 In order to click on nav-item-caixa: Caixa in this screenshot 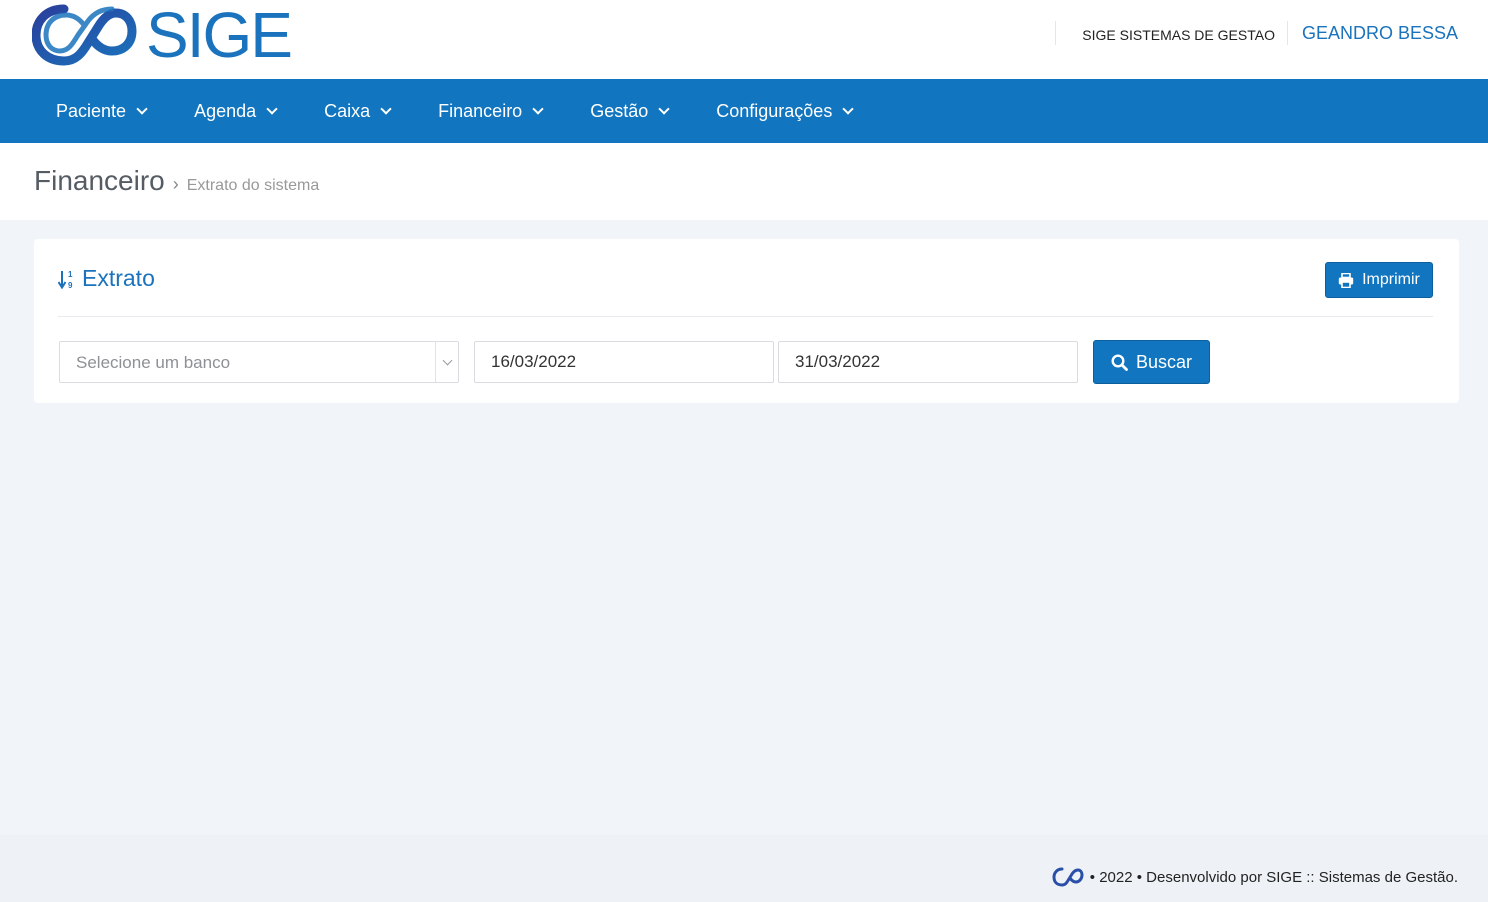, I will do `click(358, 111)`.